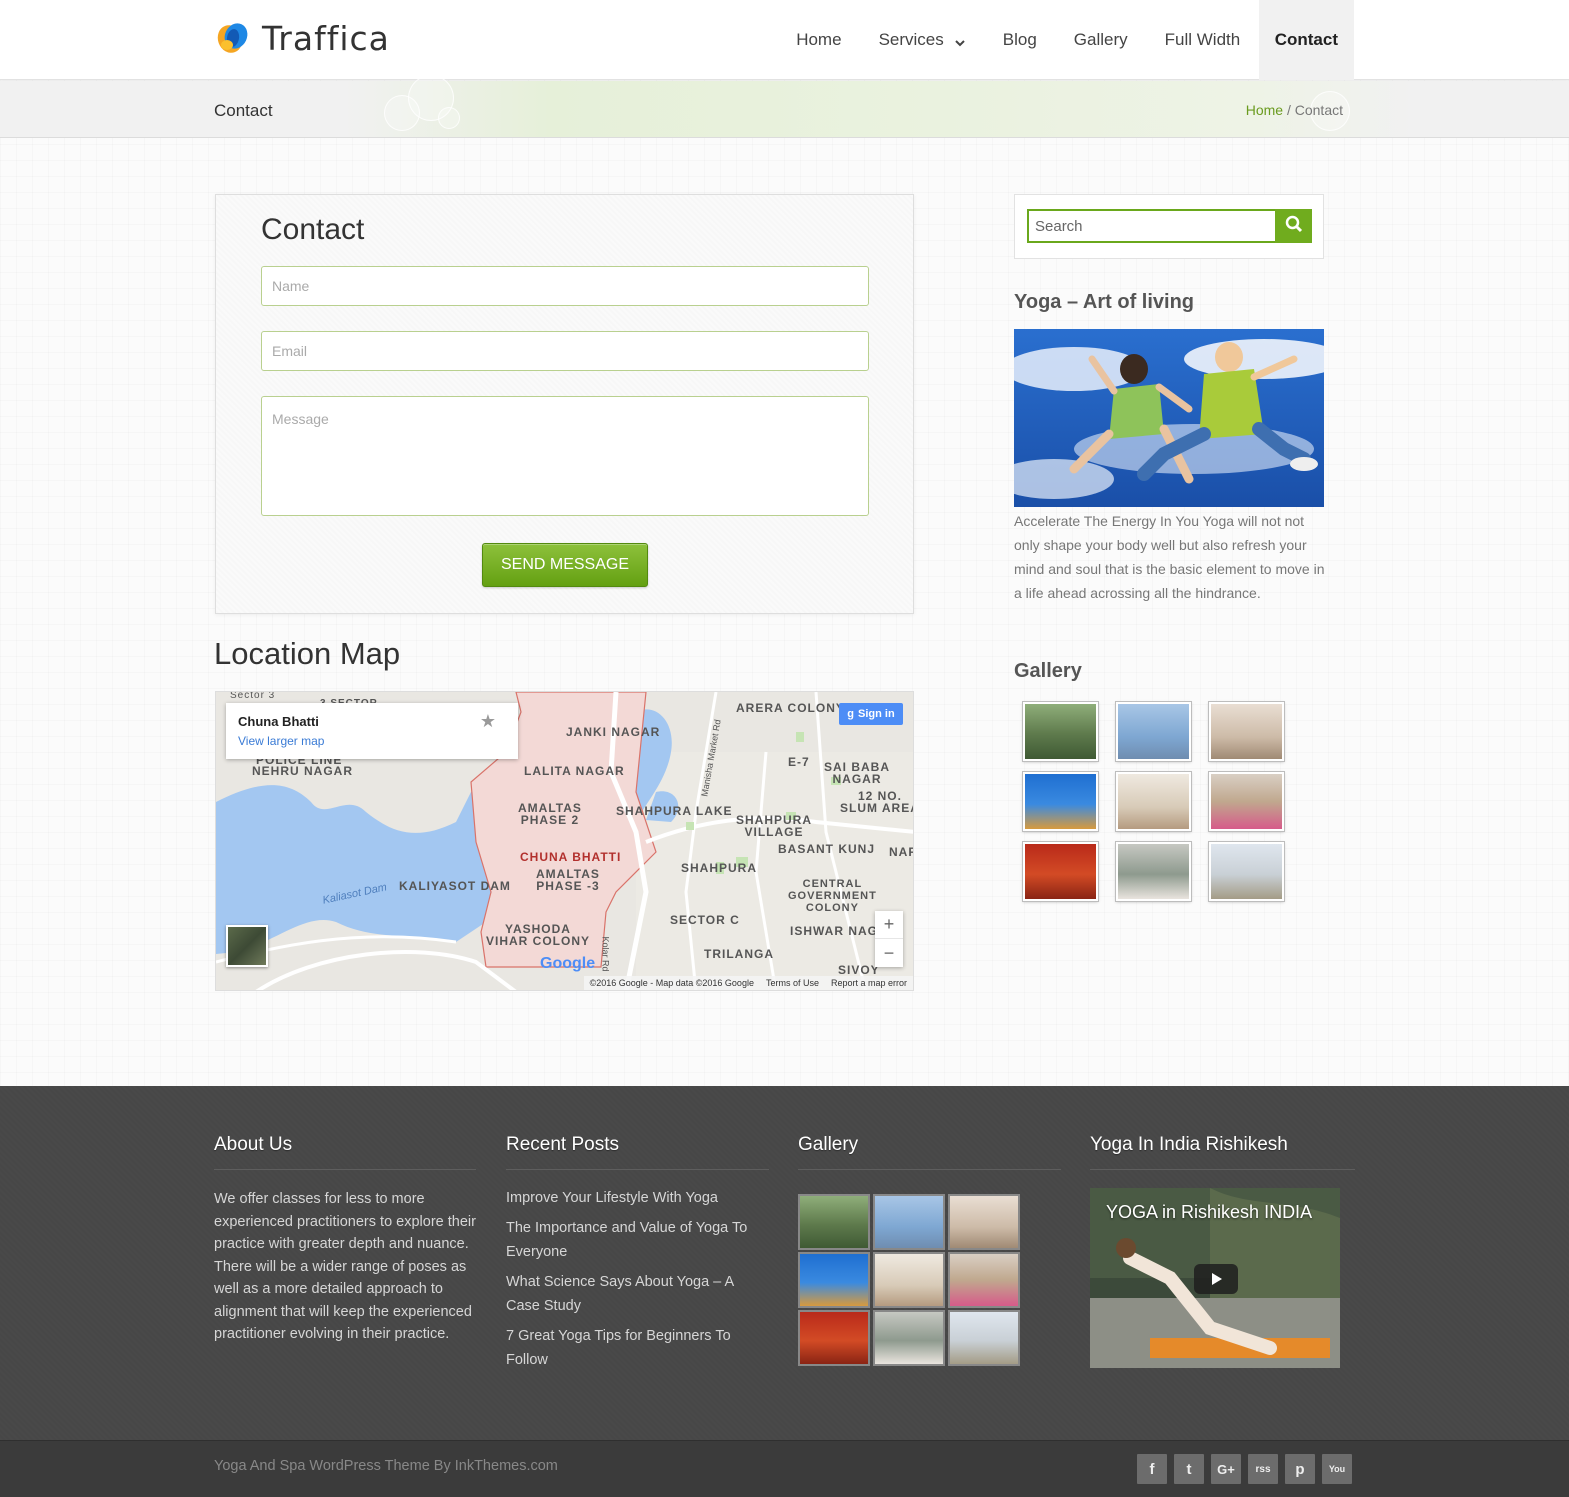  I want to click on social-links: f t G+ rss p You, so click(1244, 1469).